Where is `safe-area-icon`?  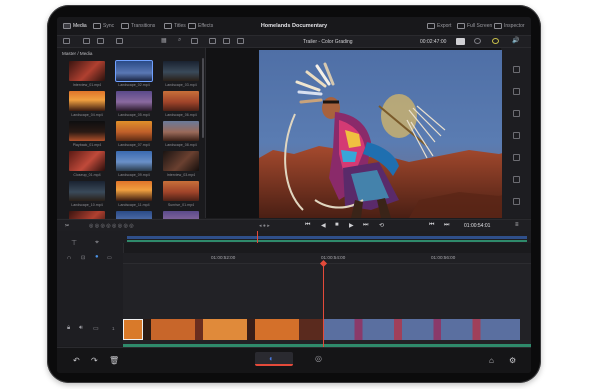 safe-area-icon is located at coordinates (240, 41).